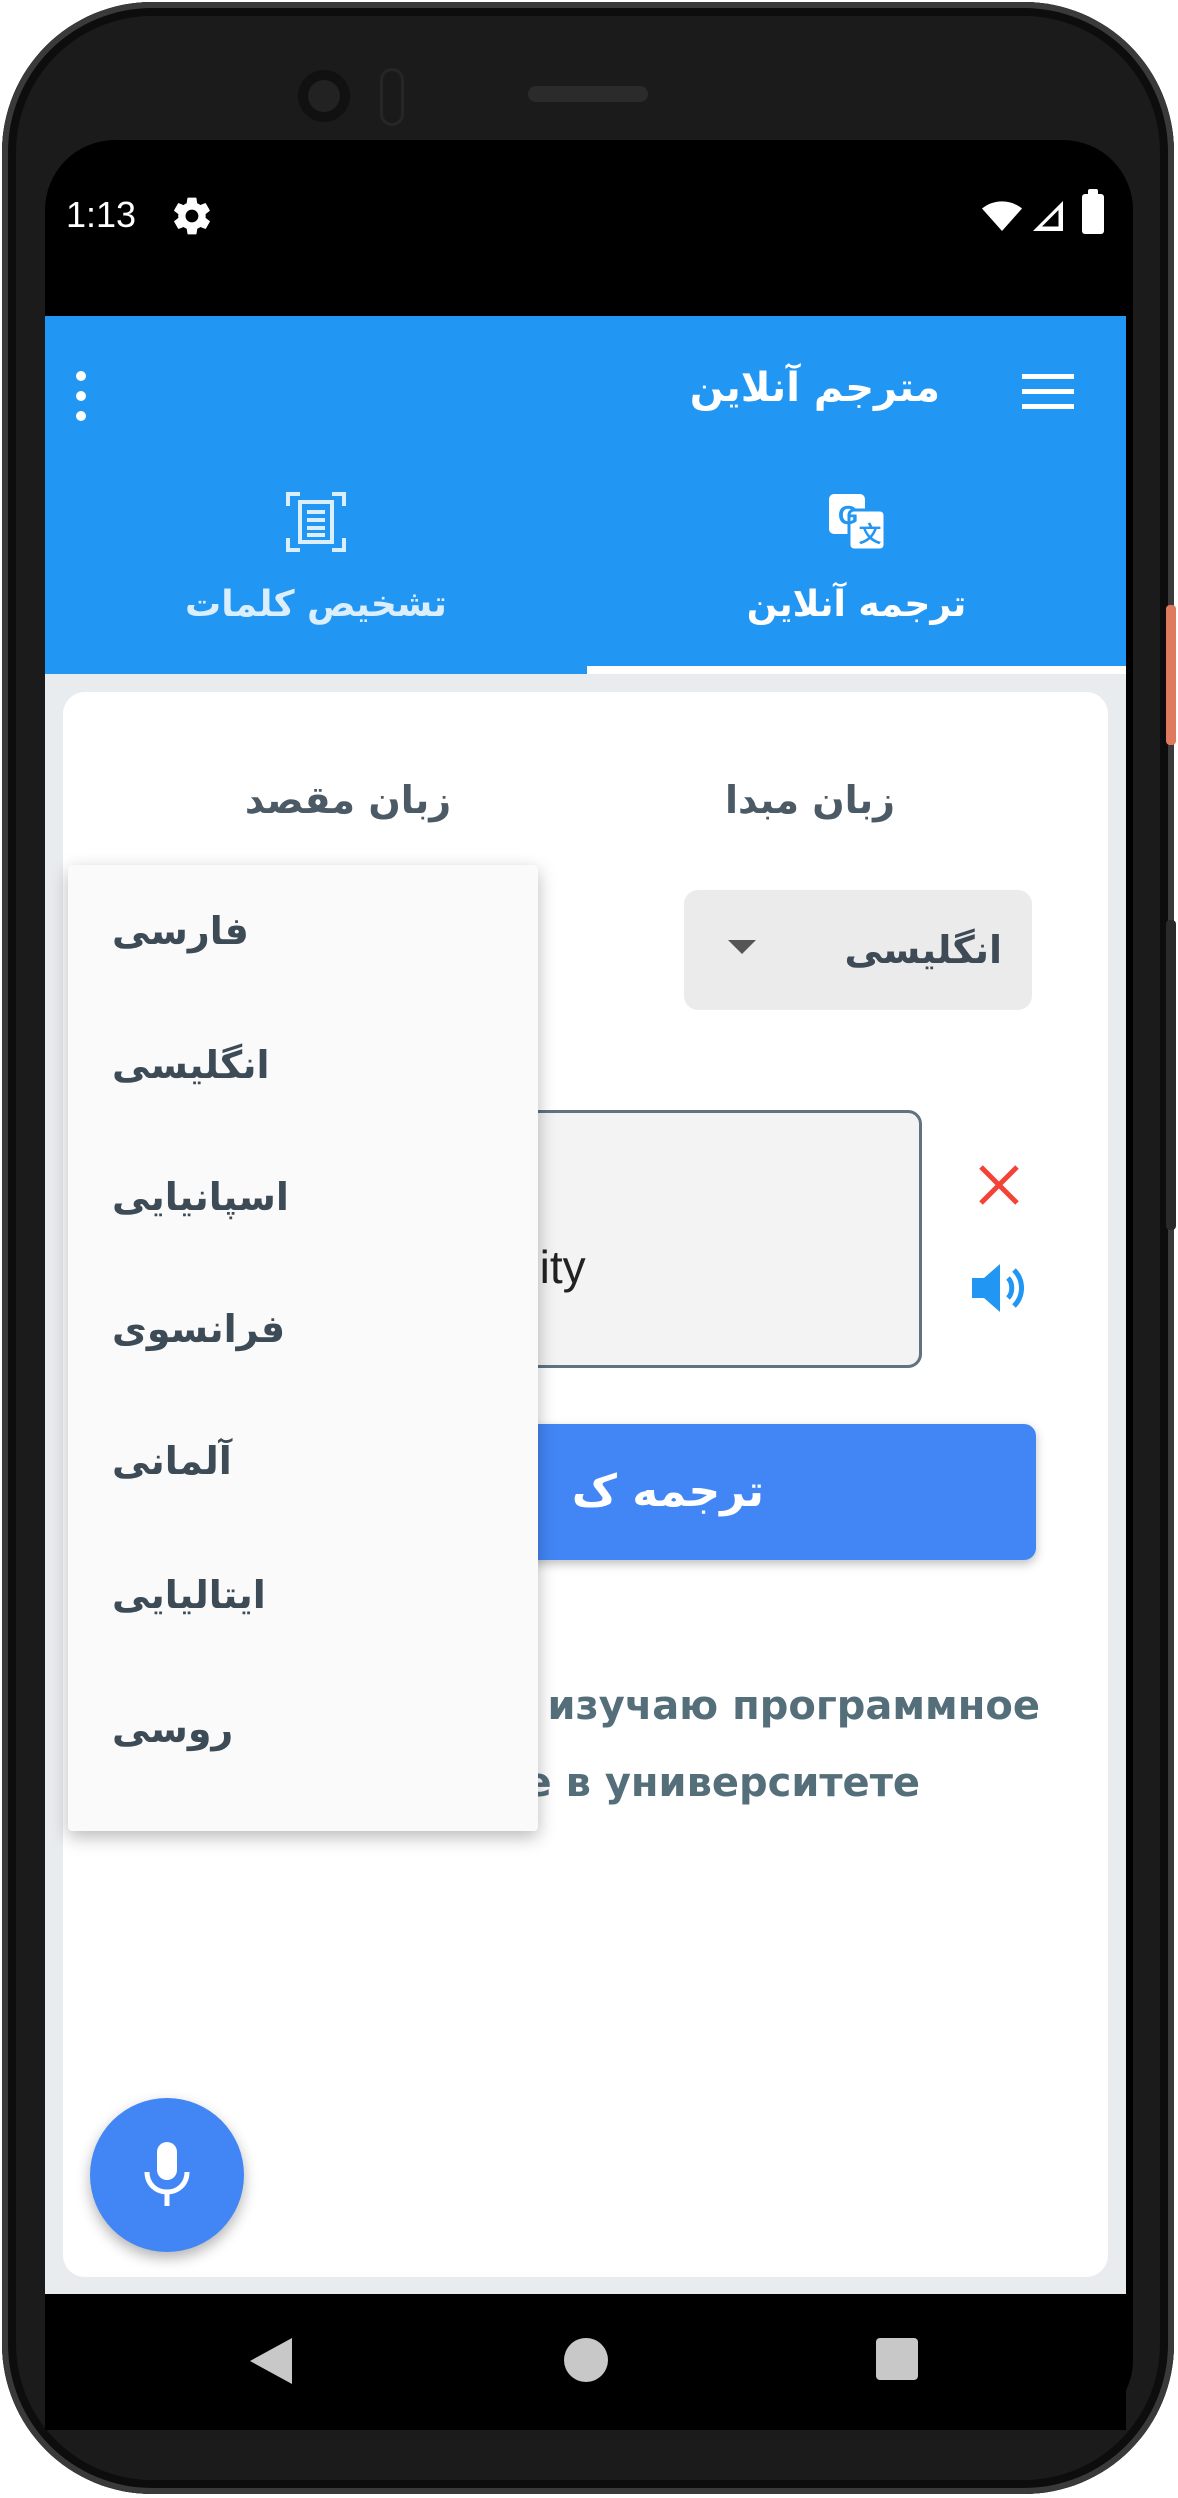 The height and width of the screenshot is (2498, 1178). What do you see at coordinates (742, 947) in the screenshot?
I see `dropdown-arrow-icon` at bounding box center [742, 947].